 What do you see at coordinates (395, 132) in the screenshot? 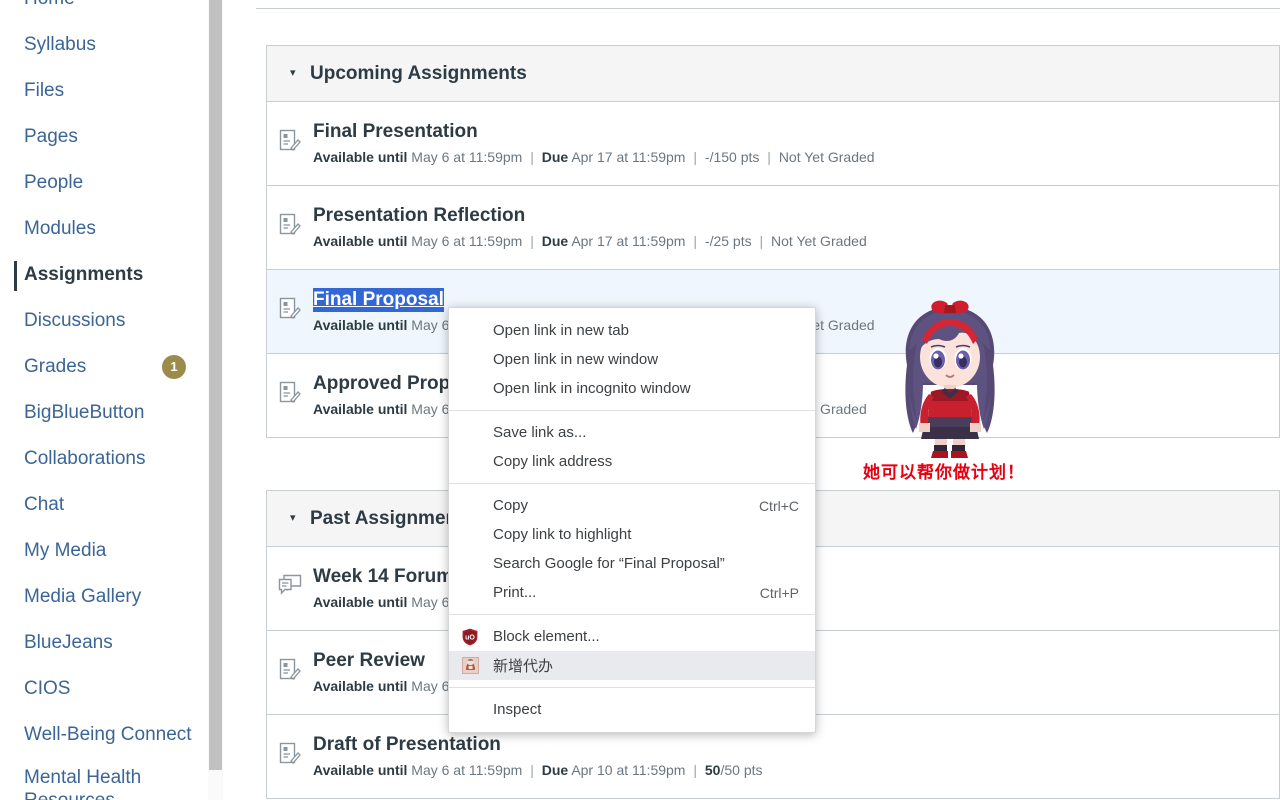
I see `assignment-title-link: Final Presentation` at bounding box center [395, 132].